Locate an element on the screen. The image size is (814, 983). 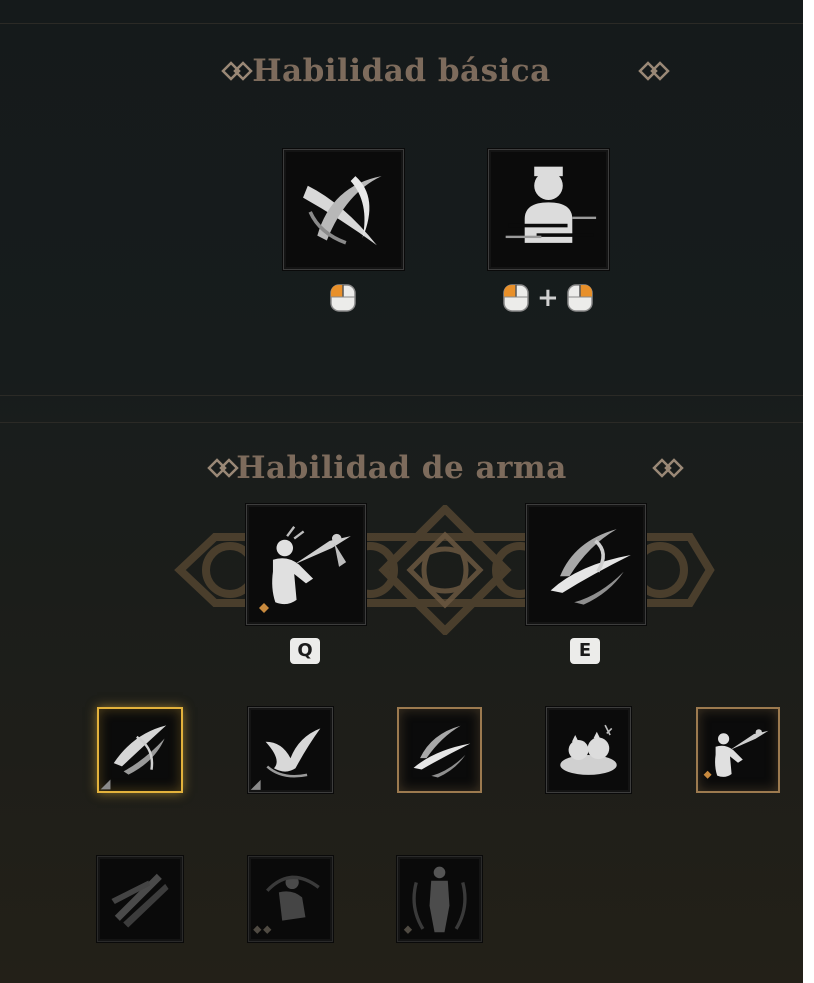
crescent-slash-icon is located at coordinates (342, 211).